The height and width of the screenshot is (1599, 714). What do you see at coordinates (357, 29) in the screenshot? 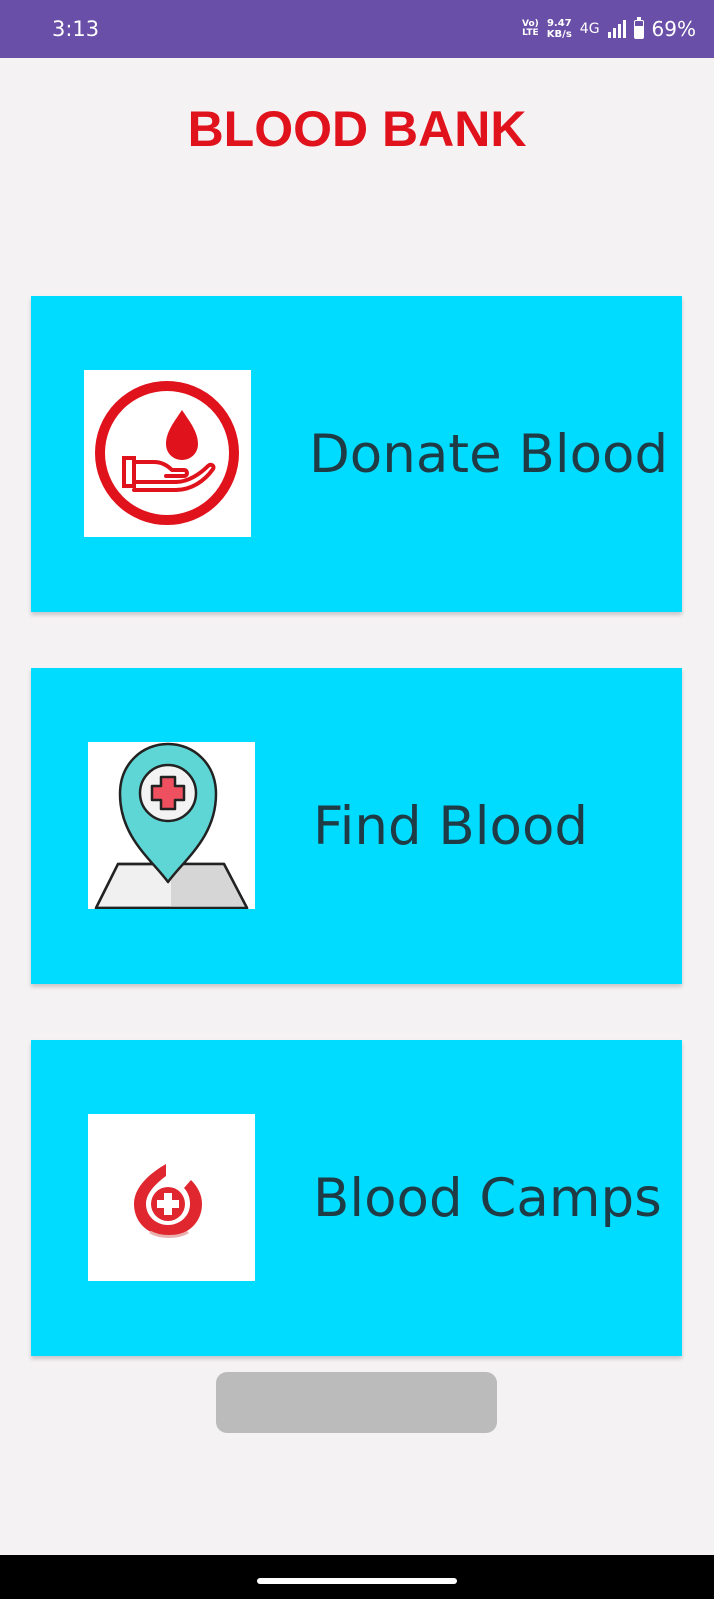
I see `status-bar: 3:13 Vo) LTE 9.47 KB/s 4G 69%` at bounding box center [357, 29].